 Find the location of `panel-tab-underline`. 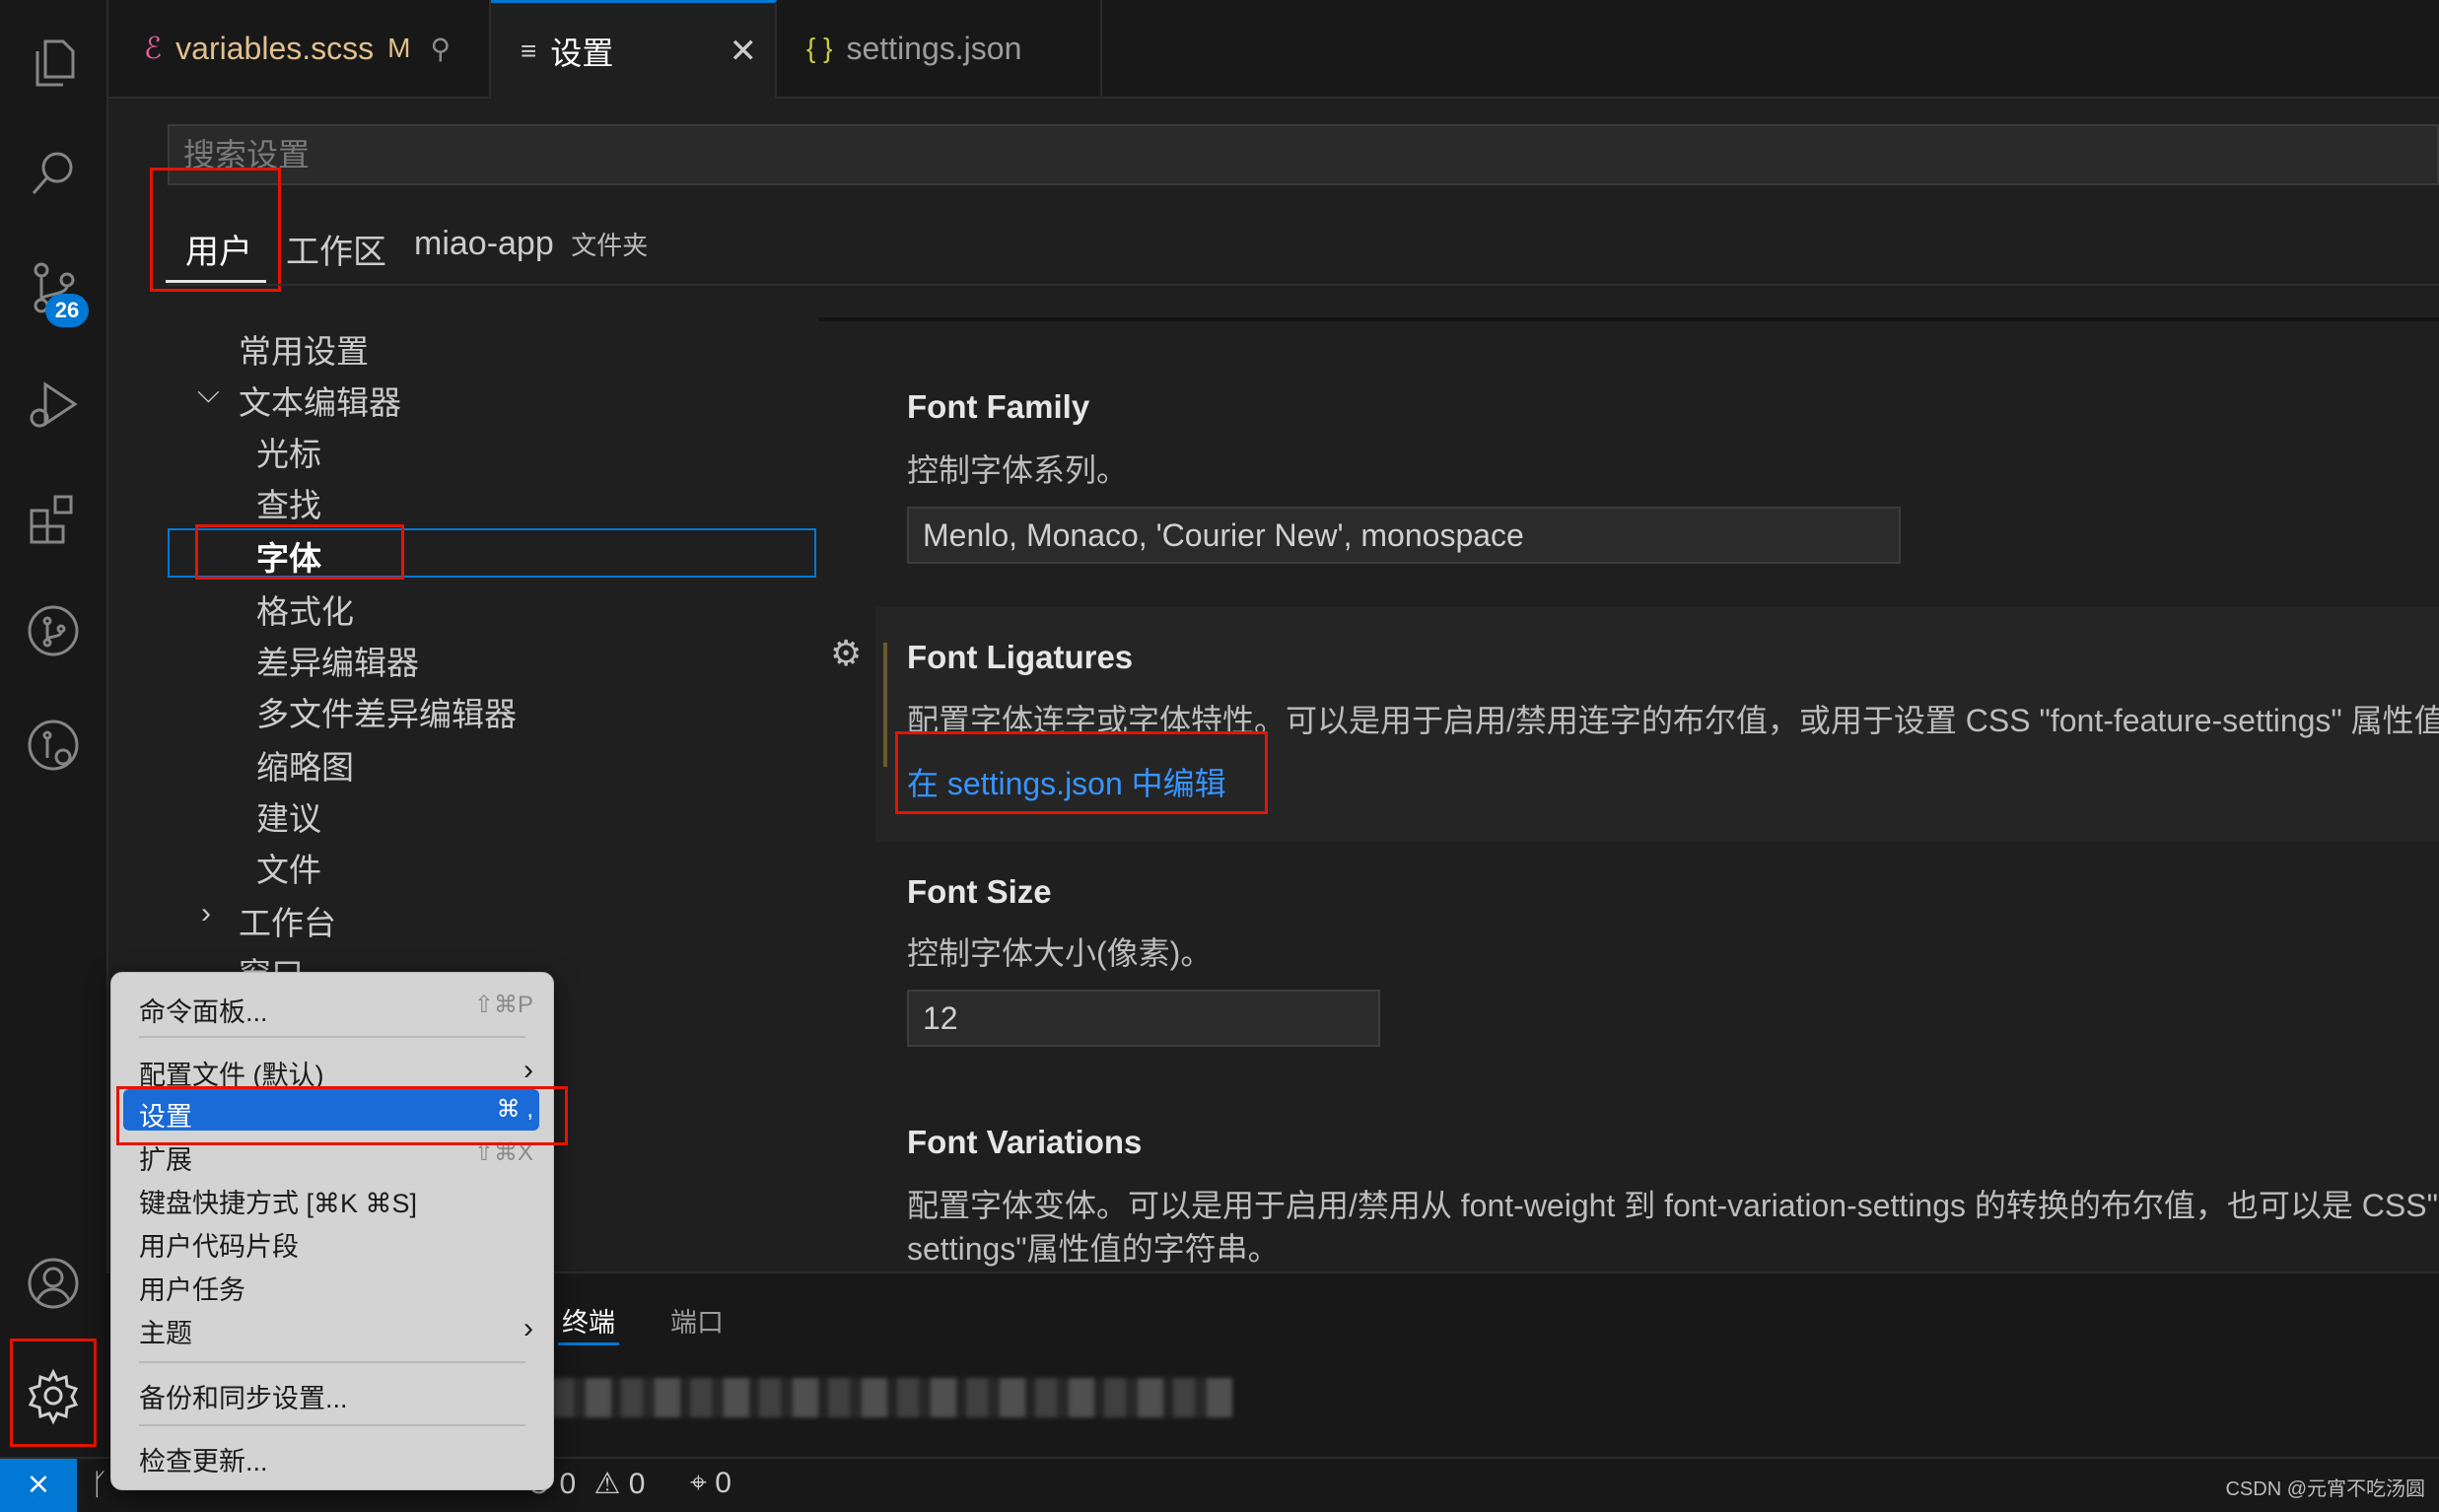

panel-tab-underline is located at coordinates (588, 1344).